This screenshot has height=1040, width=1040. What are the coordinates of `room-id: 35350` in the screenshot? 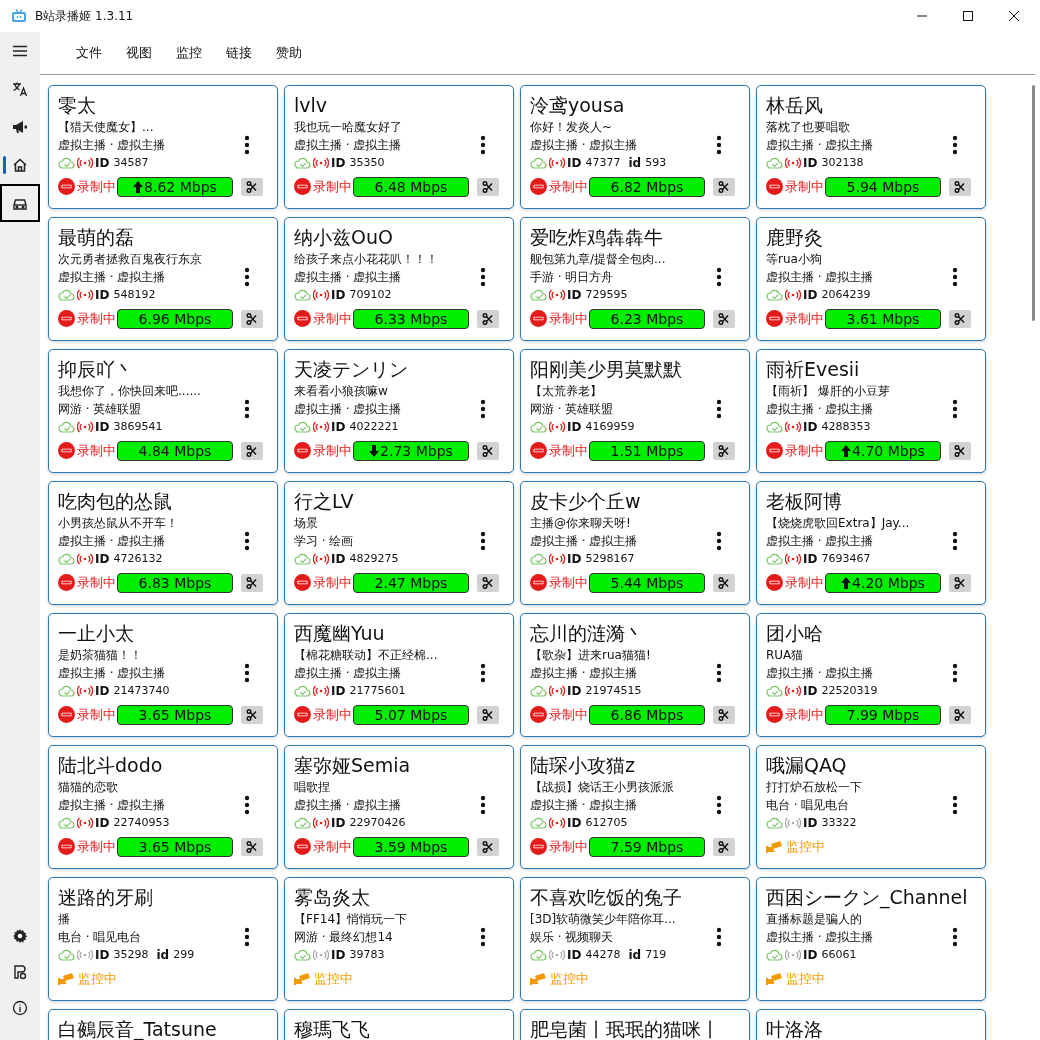 It's located at (367, 162).